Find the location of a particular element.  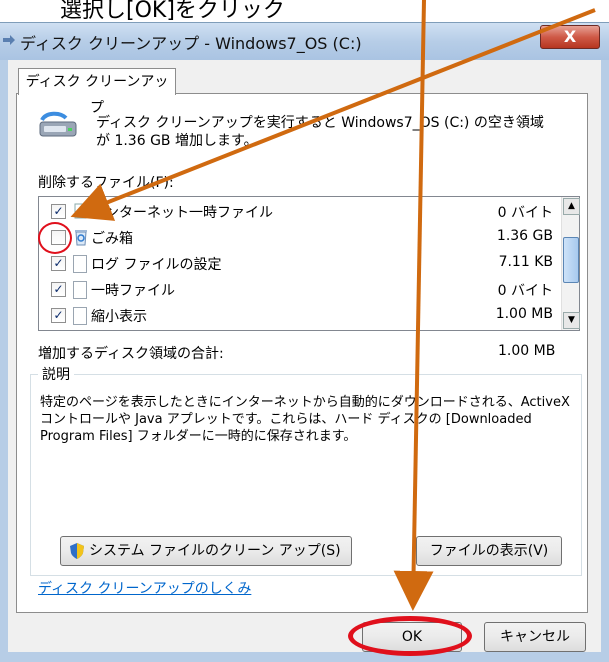

scroll-down-icon: ▼ is located at coordinates (571, 320).